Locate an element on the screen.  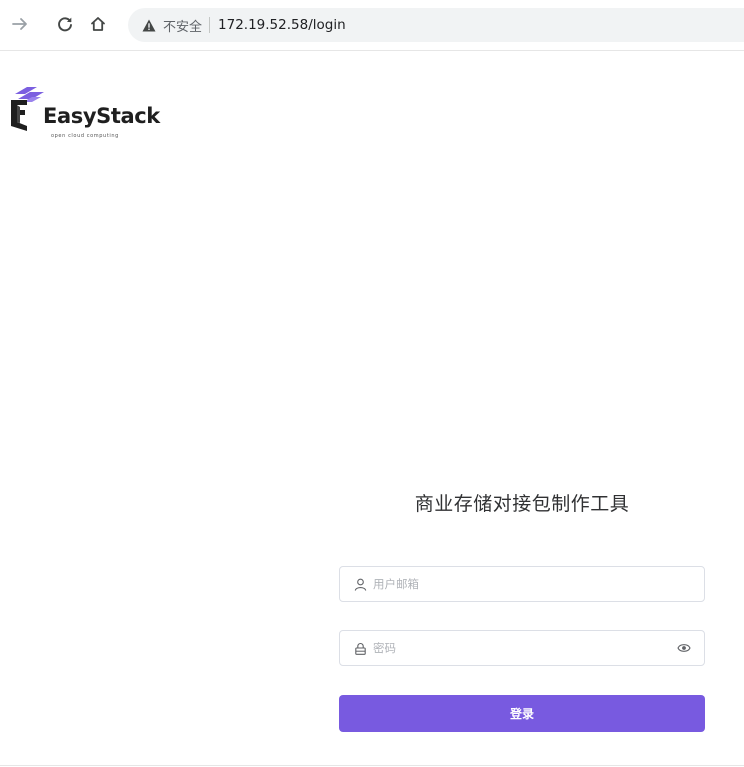
username-field is located at coordinates (522, 584).